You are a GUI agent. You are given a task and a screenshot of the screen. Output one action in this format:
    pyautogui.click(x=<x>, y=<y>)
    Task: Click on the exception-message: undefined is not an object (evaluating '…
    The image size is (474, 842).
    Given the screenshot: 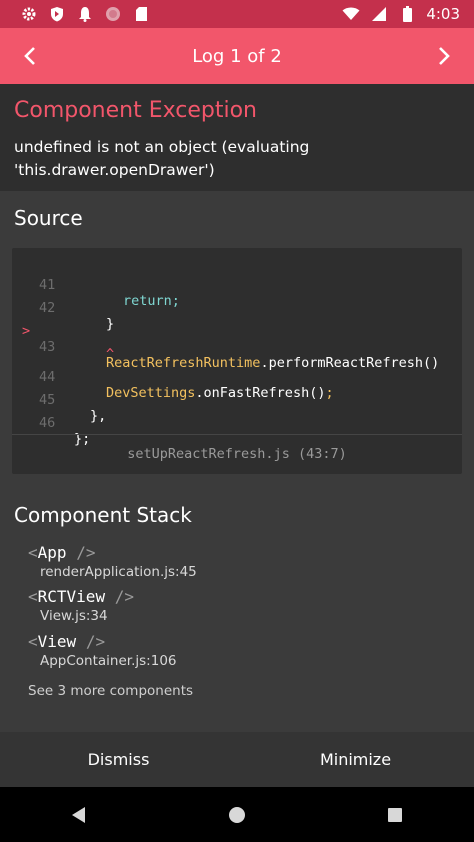 What is the action you would take?
    pyautogui.click(x=162, y=158)
    